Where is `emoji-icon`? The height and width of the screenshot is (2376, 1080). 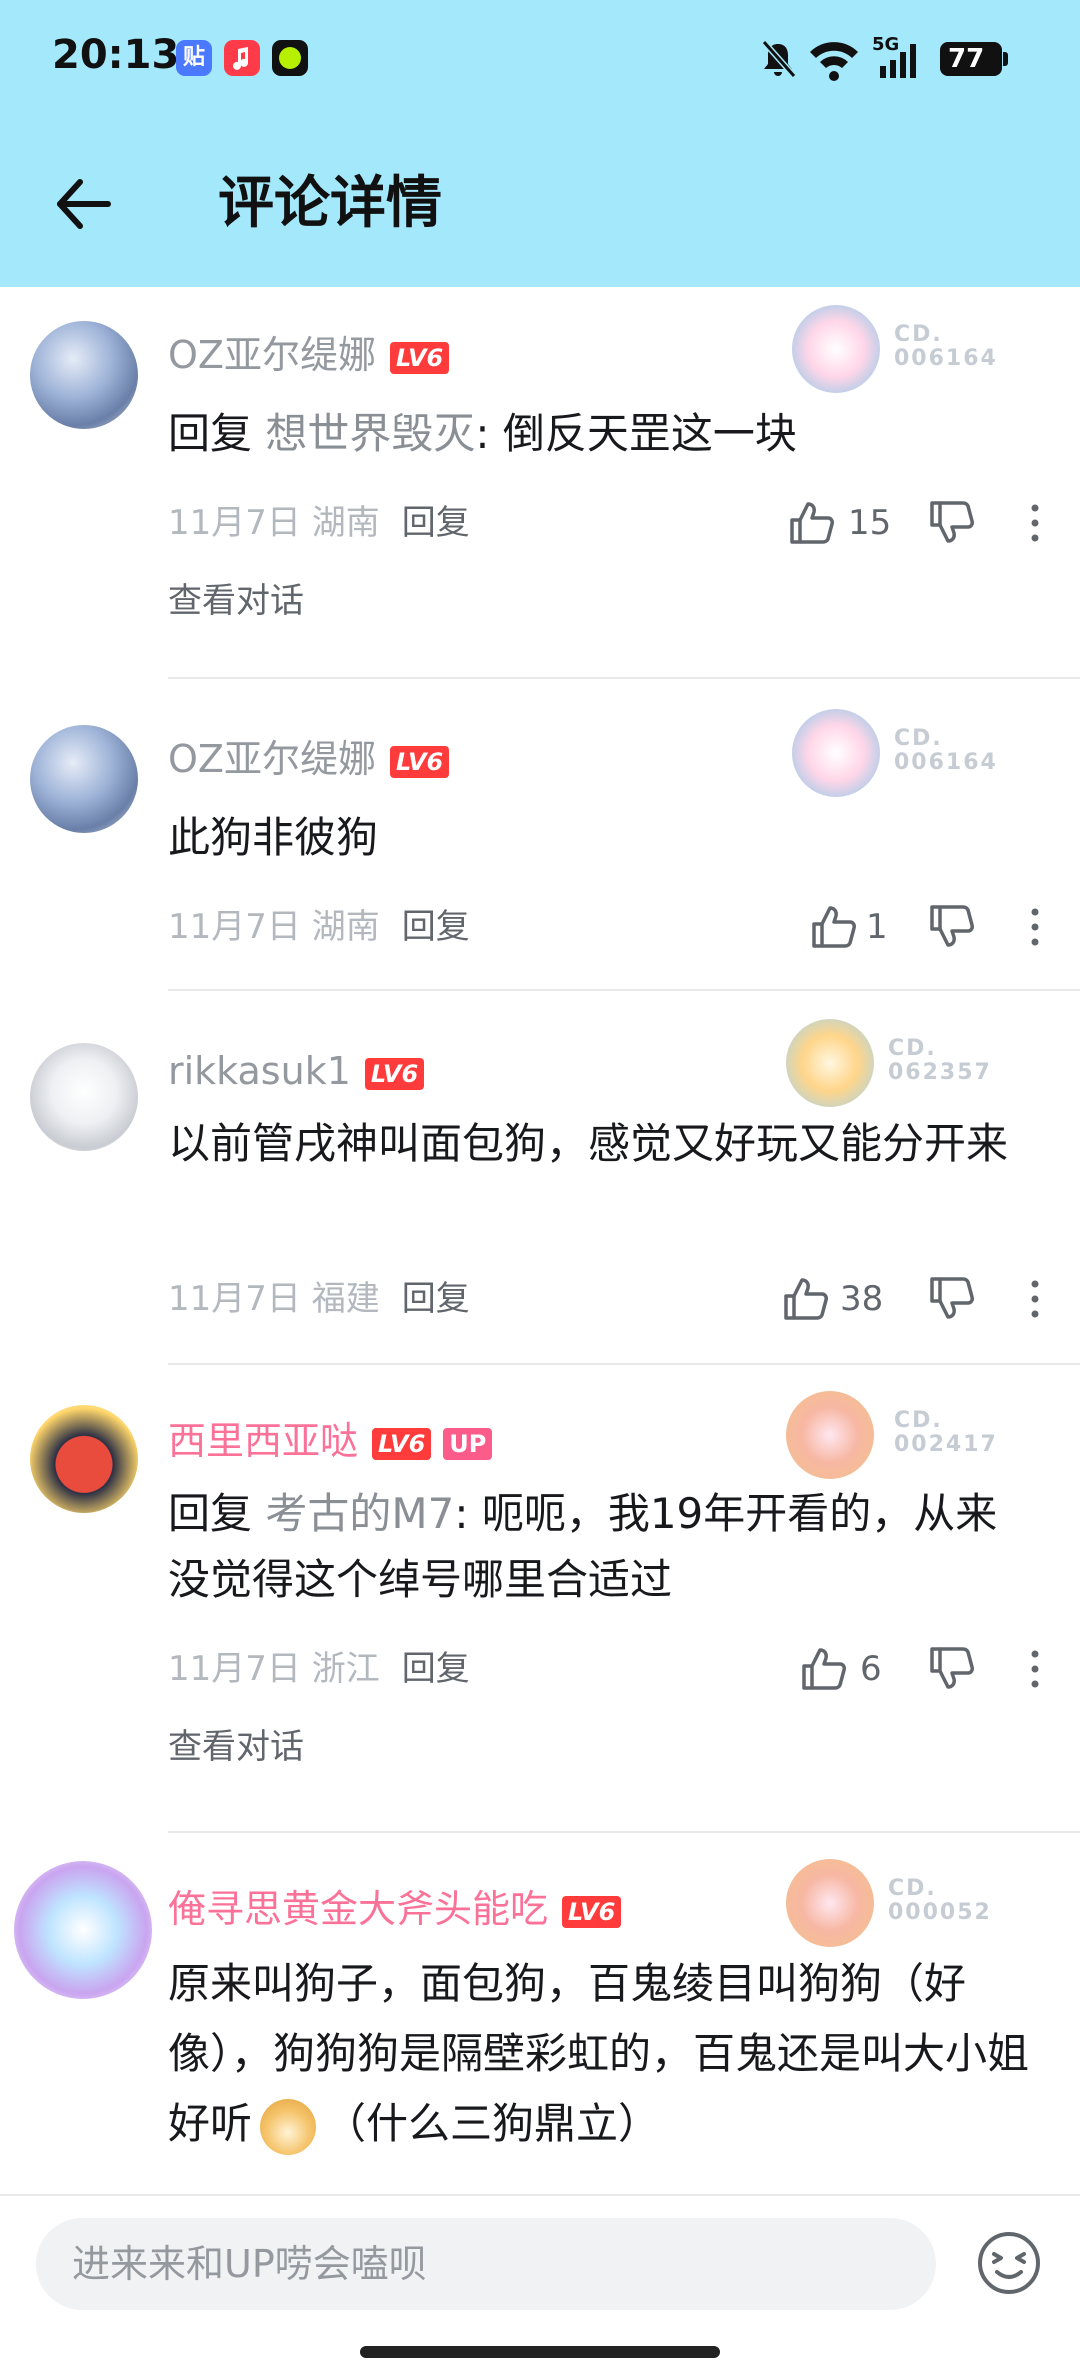
emoji-icon is located at coordinates (1009, 2263).